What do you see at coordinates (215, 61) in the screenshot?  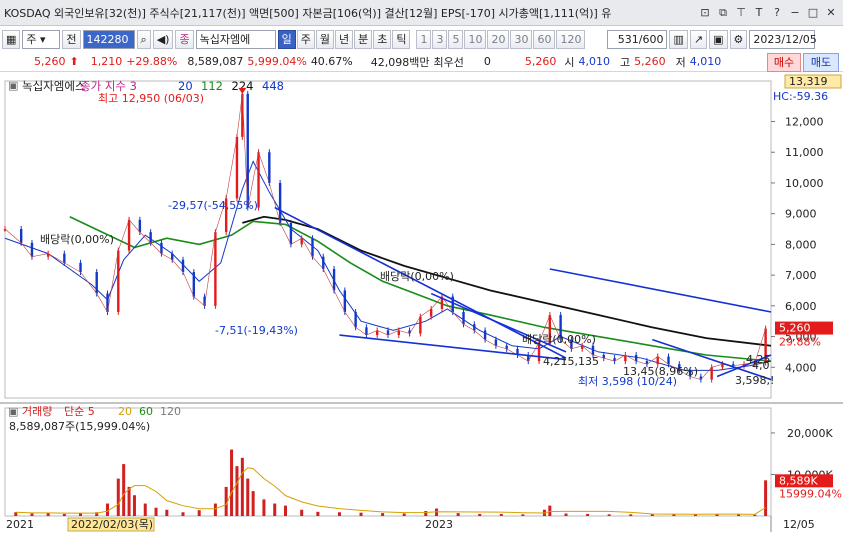 I see `volume-value: 8,589,087` at bounding box center [215, 61].